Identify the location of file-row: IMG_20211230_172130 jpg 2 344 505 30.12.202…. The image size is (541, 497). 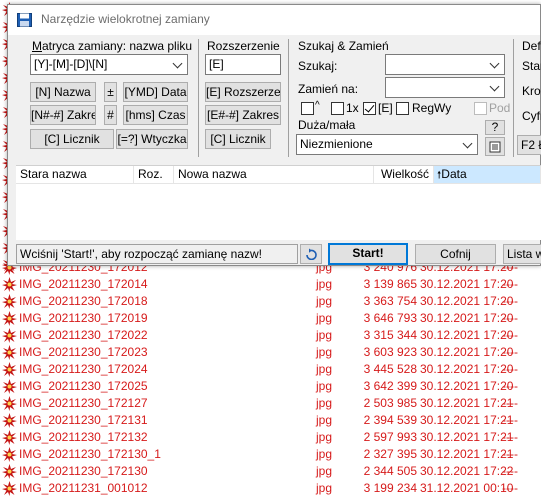
(270, 471).